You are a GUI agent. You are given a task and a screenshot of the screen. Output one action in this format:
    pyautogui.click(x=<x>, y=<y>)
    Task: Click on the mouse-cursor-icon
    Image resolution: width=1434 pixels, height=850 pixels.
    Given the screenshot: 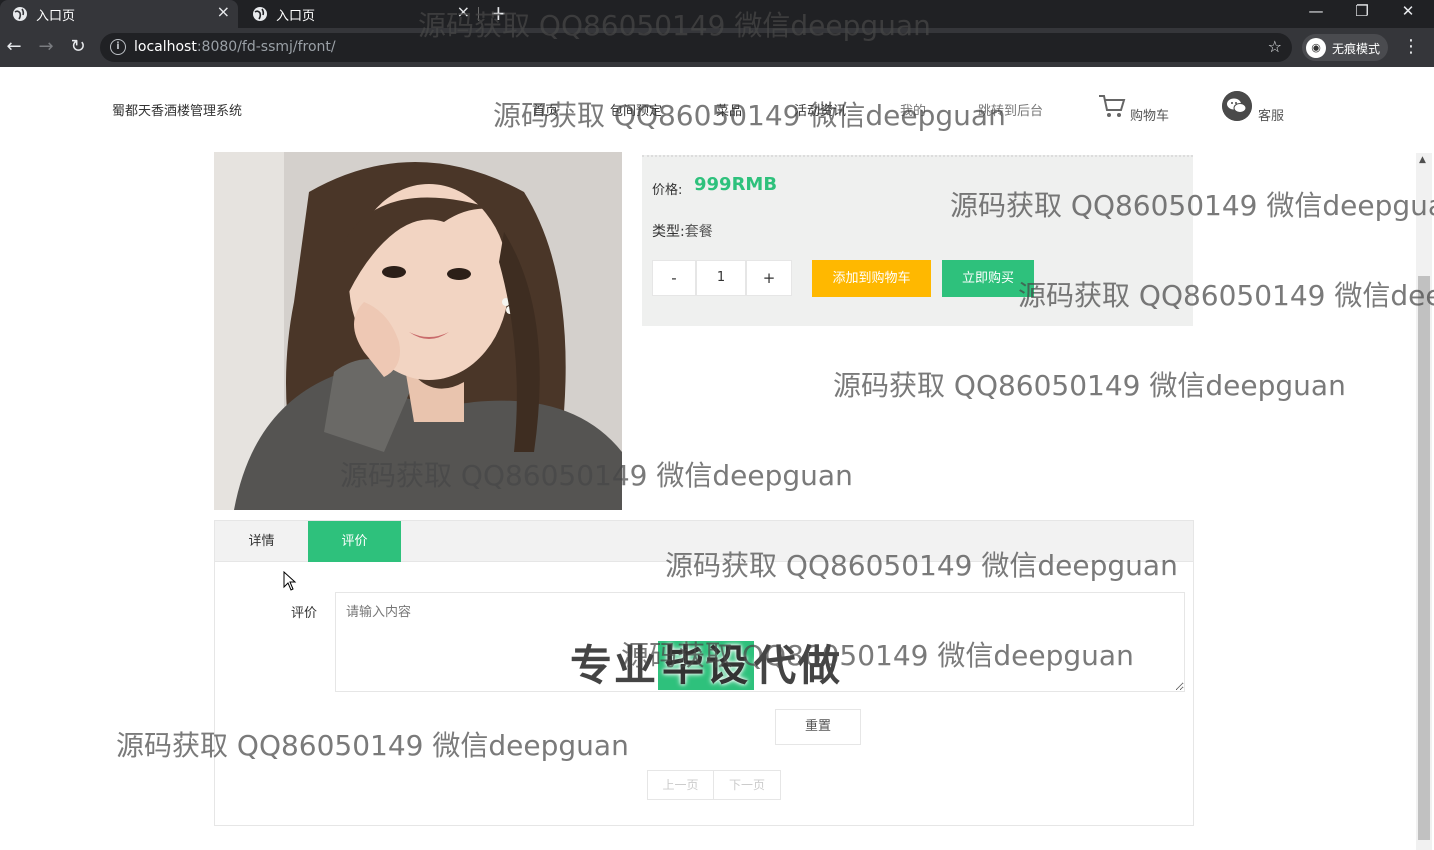 What is the action you would take?
    pyautogui.click(x=290, y=581)
    